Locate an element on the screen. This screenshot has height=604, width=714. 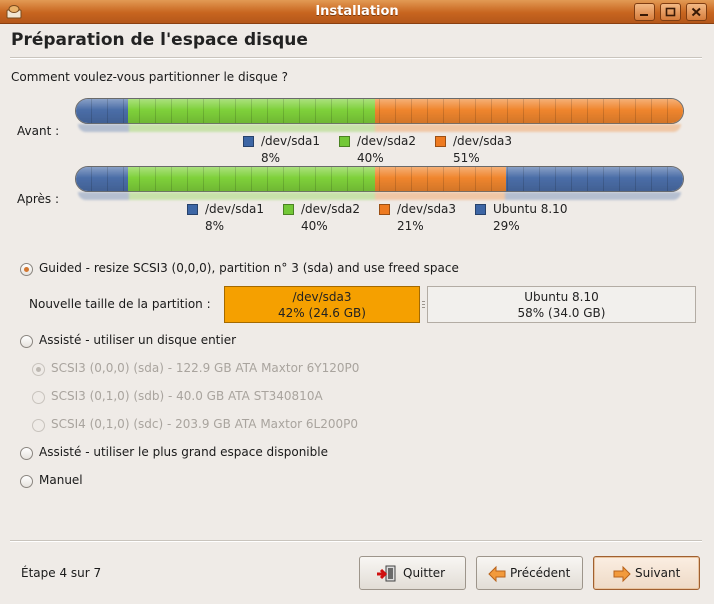
after-partition-bar is located at coordinates (379, 179).